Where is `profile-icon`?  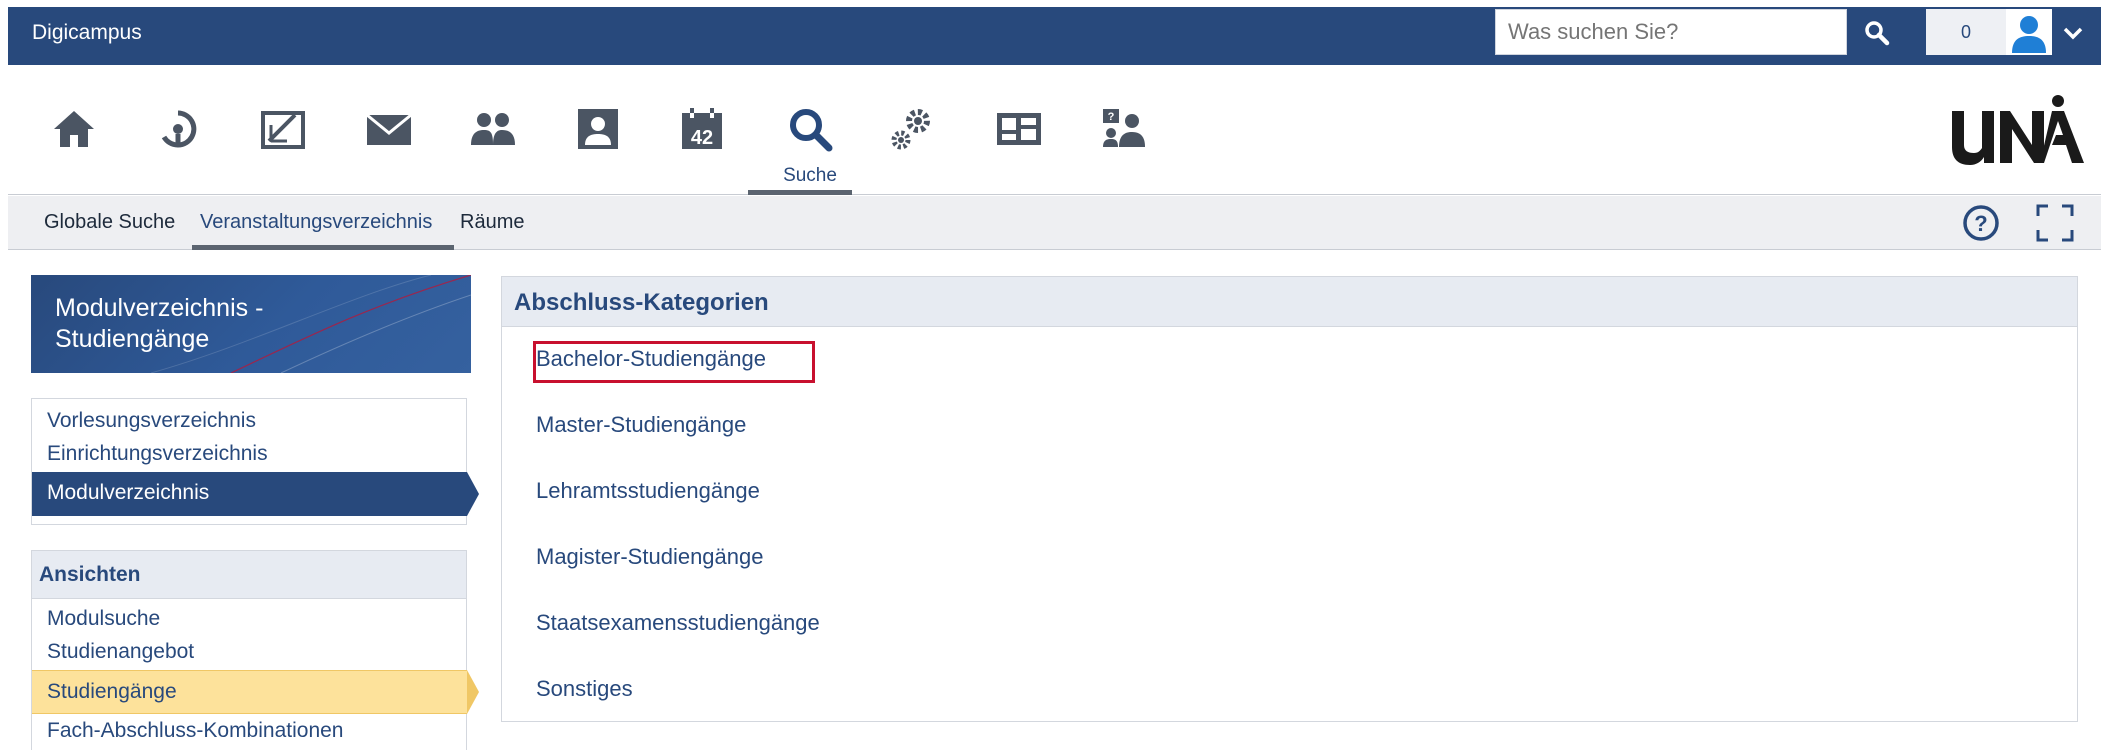
profile-icon is located at coordinates (598, 129).